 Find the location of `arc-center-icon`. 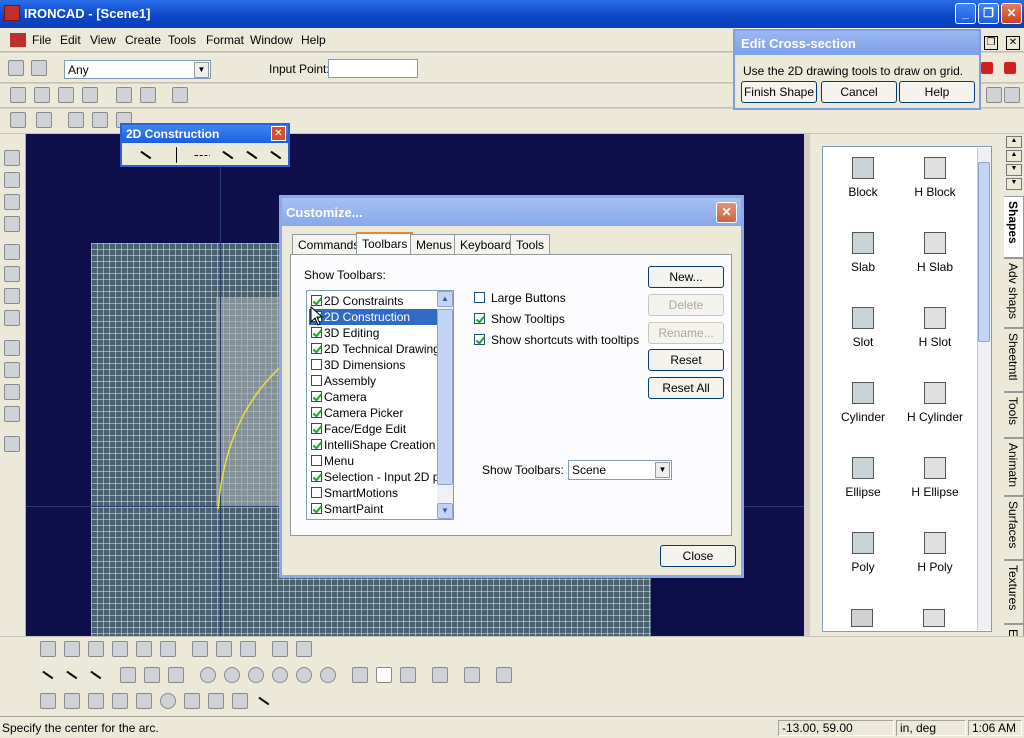

arc-center-icon is located at coordinates (360, 675).